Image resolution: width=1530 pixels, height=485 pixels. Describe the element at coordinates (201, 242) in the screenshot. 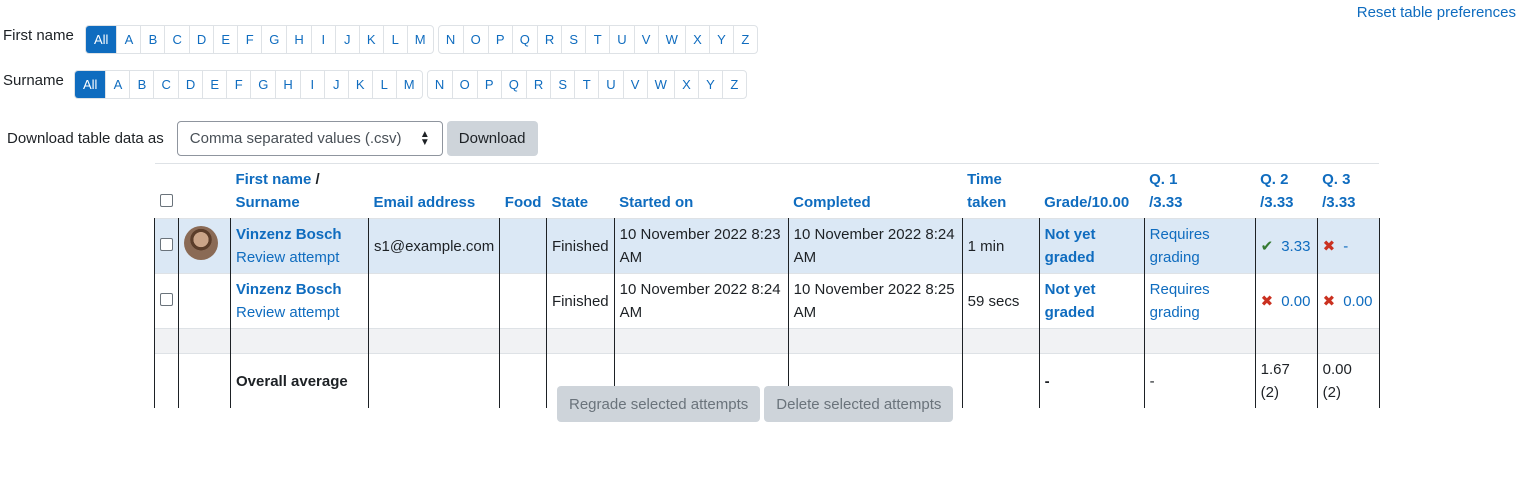

I see `avatar` at that location.